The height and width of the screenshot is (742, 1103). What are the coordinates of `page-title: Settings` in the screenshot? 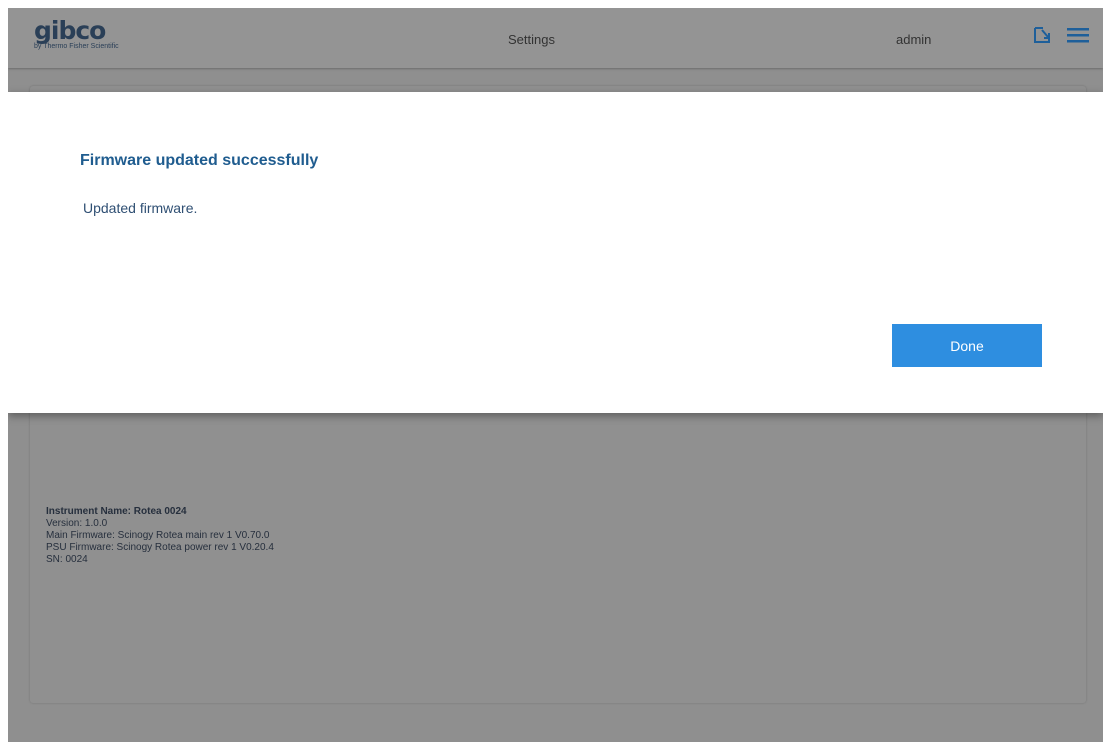 It's located at (531, 39).